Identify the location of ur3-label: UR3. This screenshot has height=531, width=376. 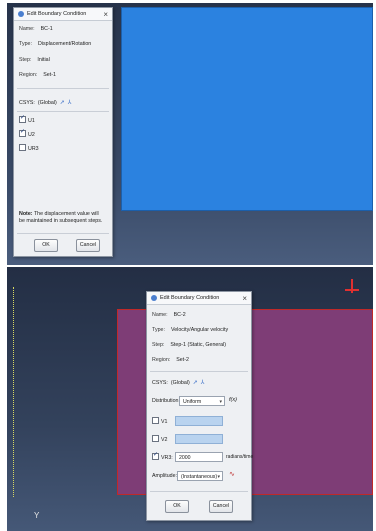
(33, 148).